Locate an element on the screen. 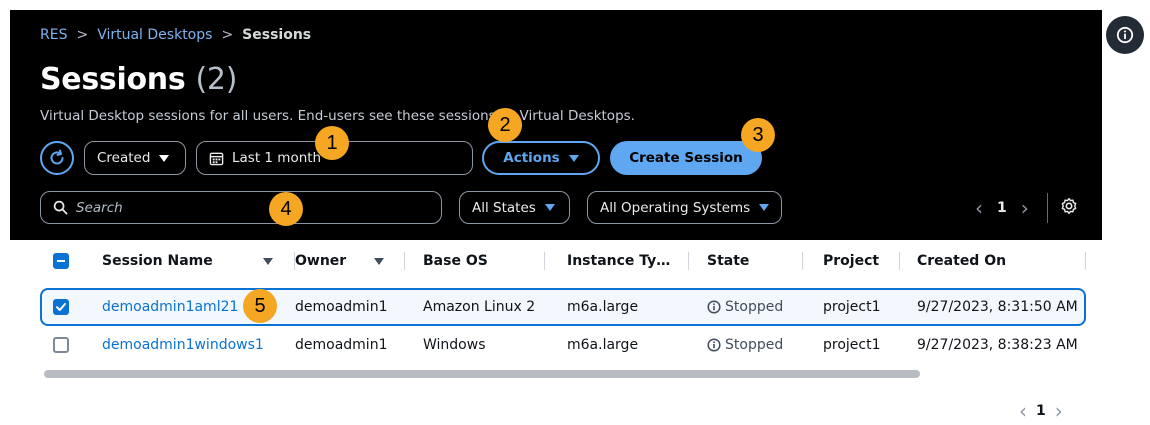 The image size is (1150, 425). check-icon is located at coordinates (61, 307).